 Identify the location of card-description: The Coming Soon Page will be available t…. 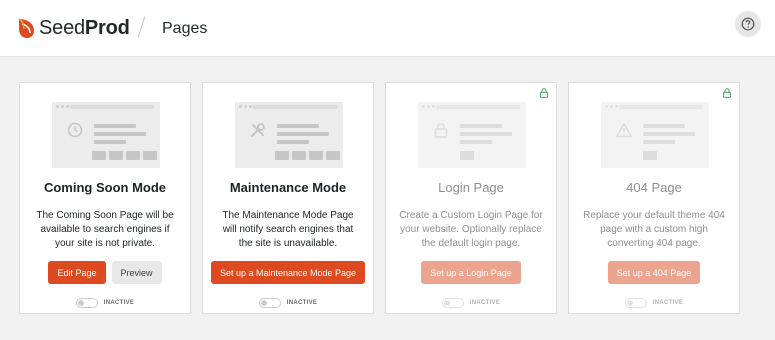
(105, 229).